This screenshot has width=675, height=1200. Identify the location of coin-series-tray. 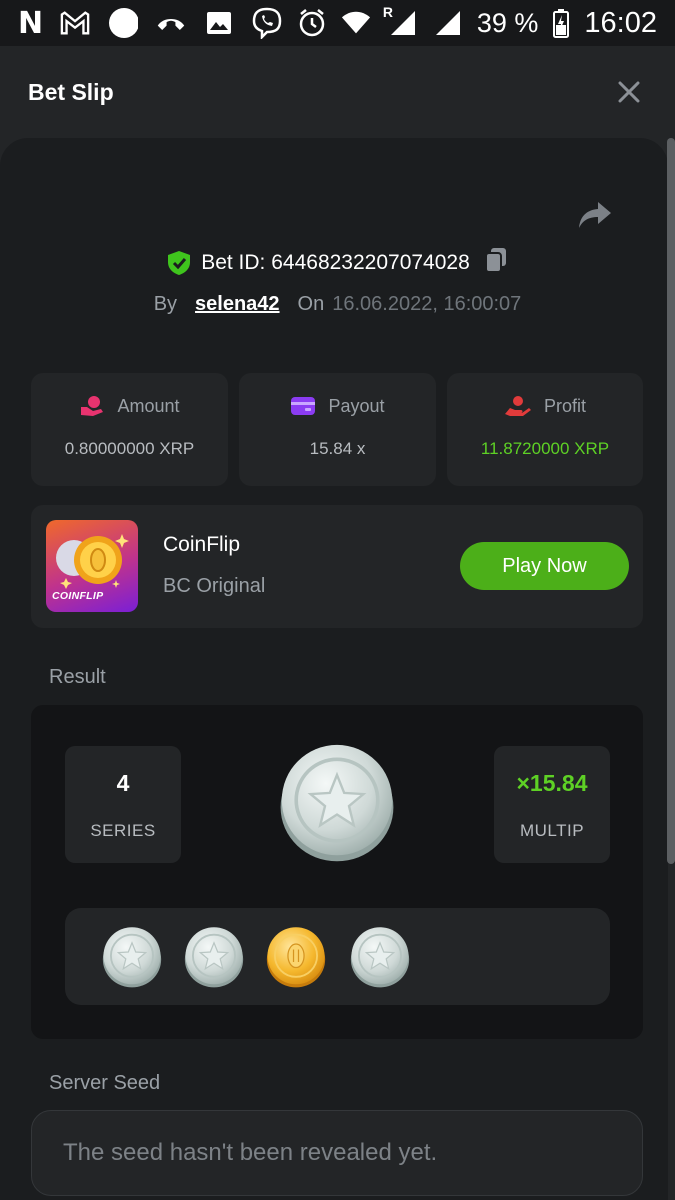
(337, 956).